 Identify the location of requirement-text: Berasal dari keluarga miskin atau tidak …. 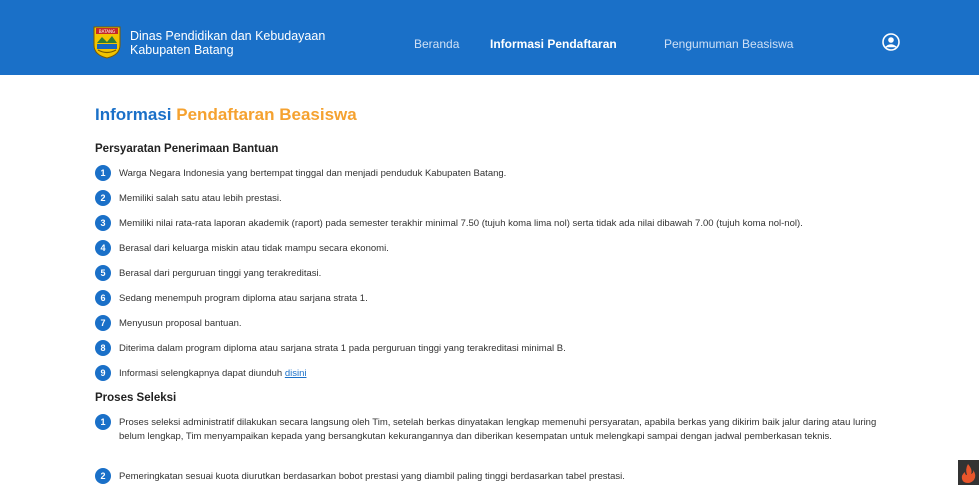
(254, 248).